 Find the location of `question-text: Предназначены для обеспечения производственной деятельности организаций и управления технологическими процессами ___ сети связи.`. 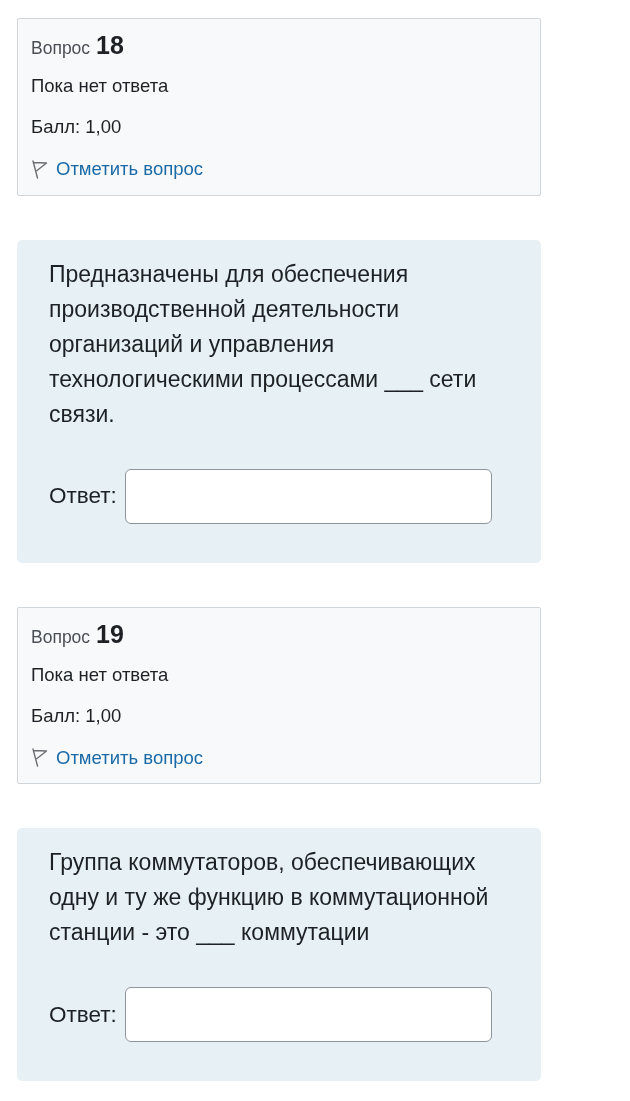

question-text: Предназначены для обеспечения производственной деятельности организаций и управления технологическими процессами ___ сети связи. is located at coordinates (263, 344).